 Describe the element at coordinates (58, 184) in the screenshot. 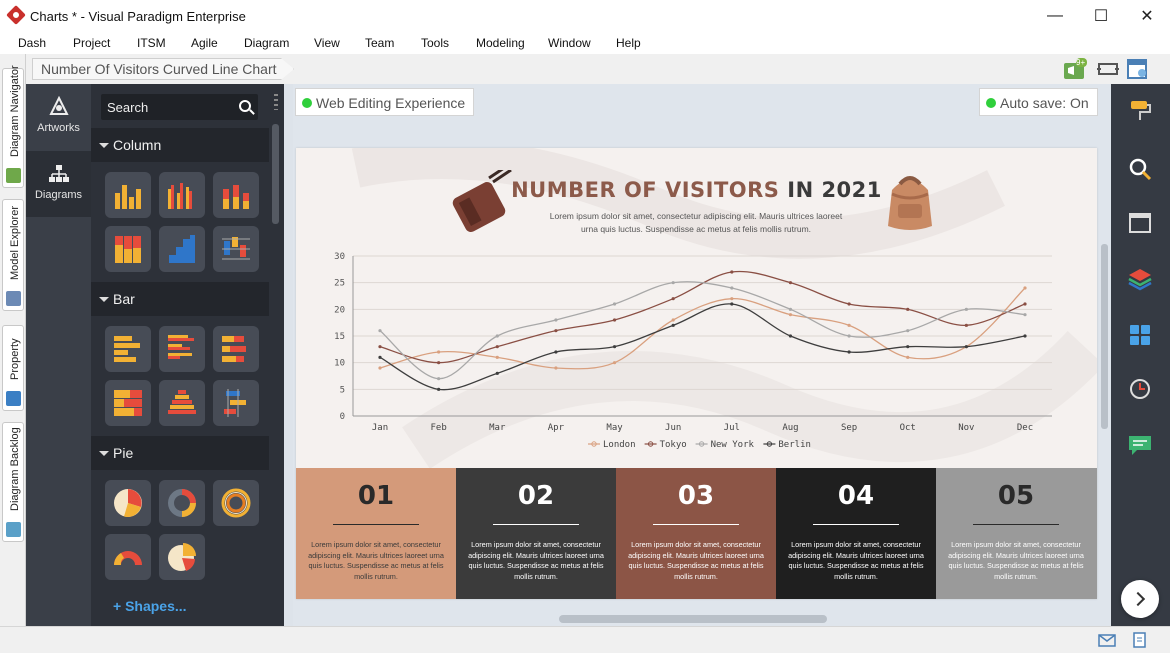

I see `side-nav-diagrams: Diagrams` at that location.